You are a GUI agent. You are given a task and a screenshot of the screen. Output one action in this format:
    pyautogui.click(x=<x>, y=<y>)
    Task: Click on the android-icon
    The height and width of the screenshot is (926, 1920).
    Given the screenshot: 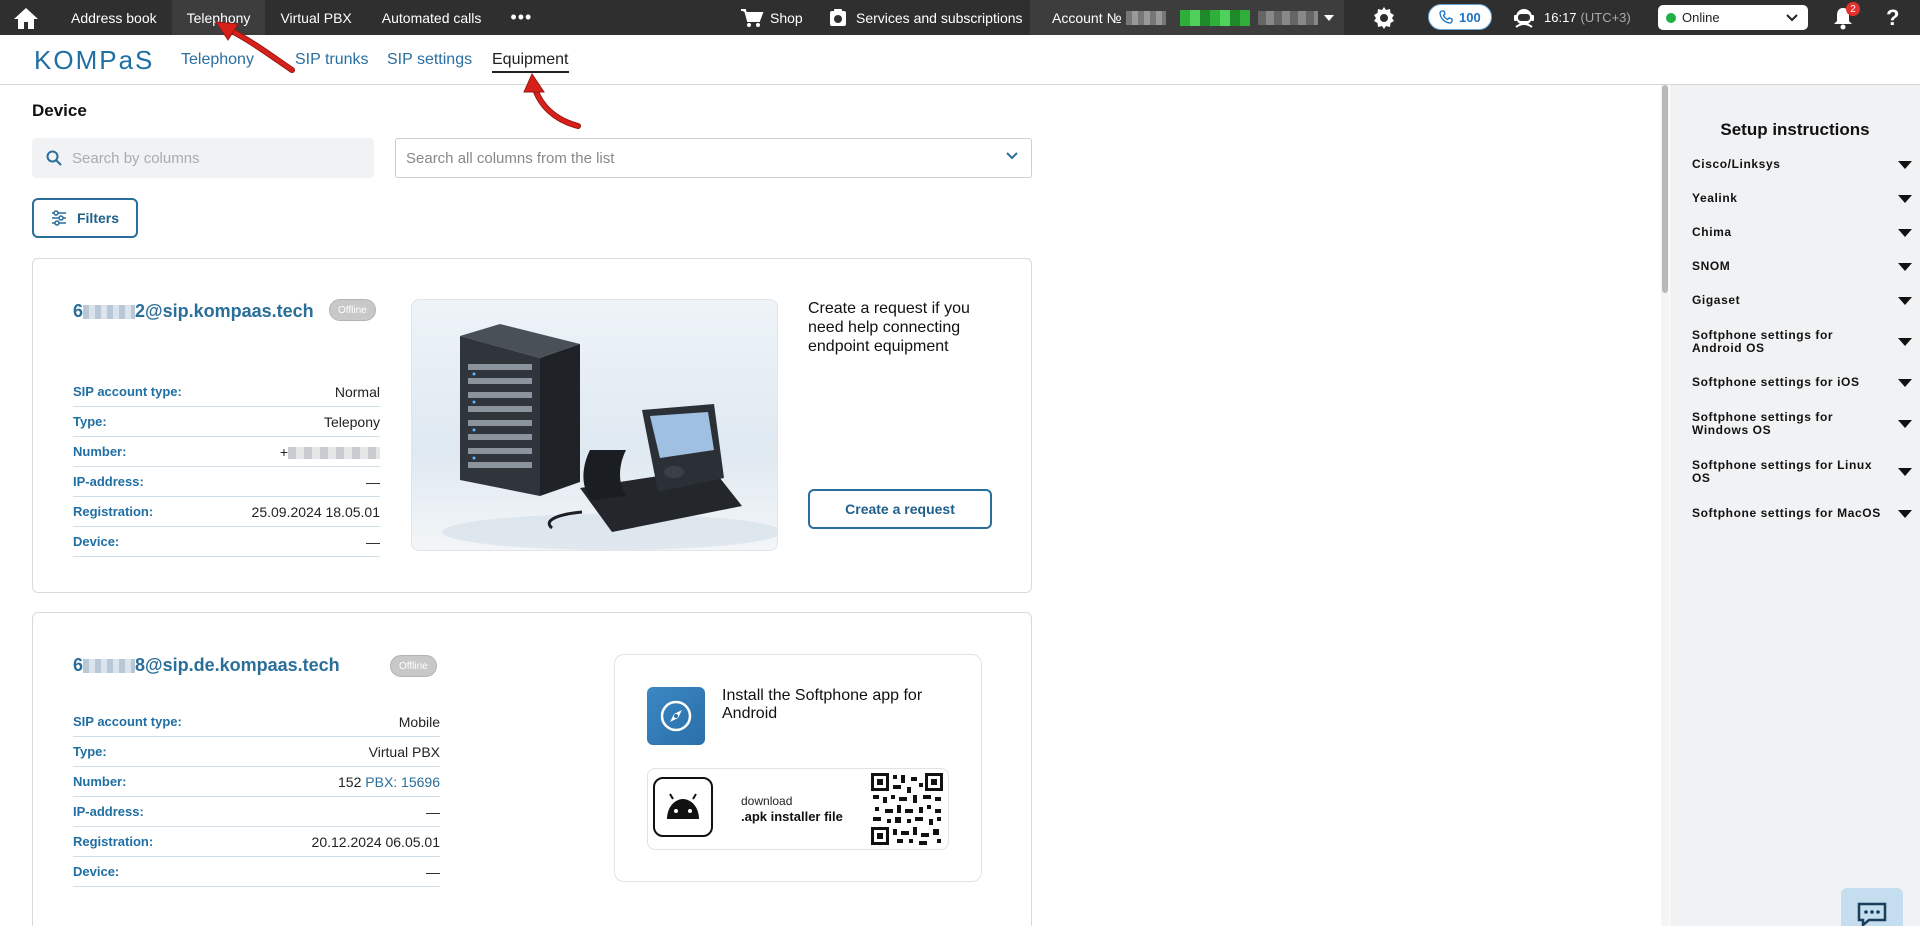 What is the action you would take?
    pyautogui.click(x=683, y=806)
    